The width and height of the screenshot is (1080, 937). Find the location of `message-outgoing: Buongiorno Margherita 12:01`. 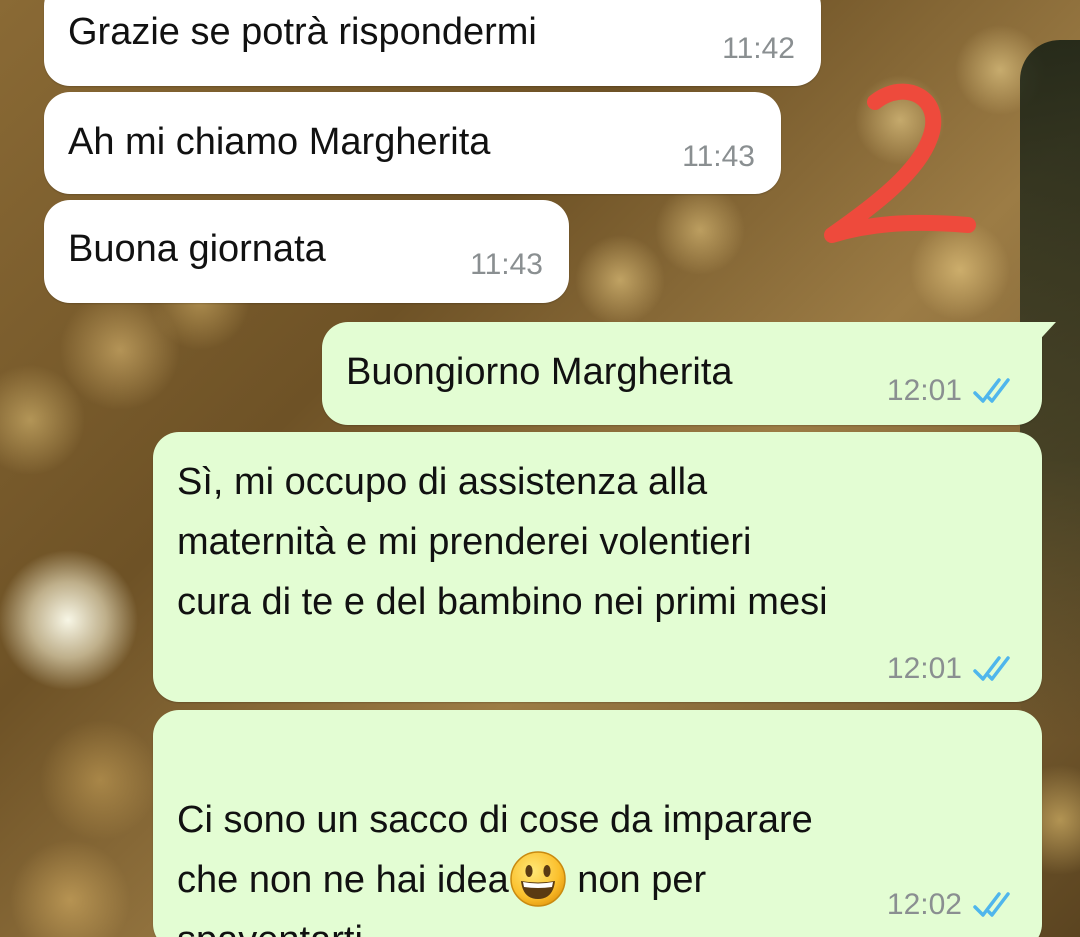

message-outgoing: Buongiorno Margherita 12:01 is located at coordinates (689, 373).